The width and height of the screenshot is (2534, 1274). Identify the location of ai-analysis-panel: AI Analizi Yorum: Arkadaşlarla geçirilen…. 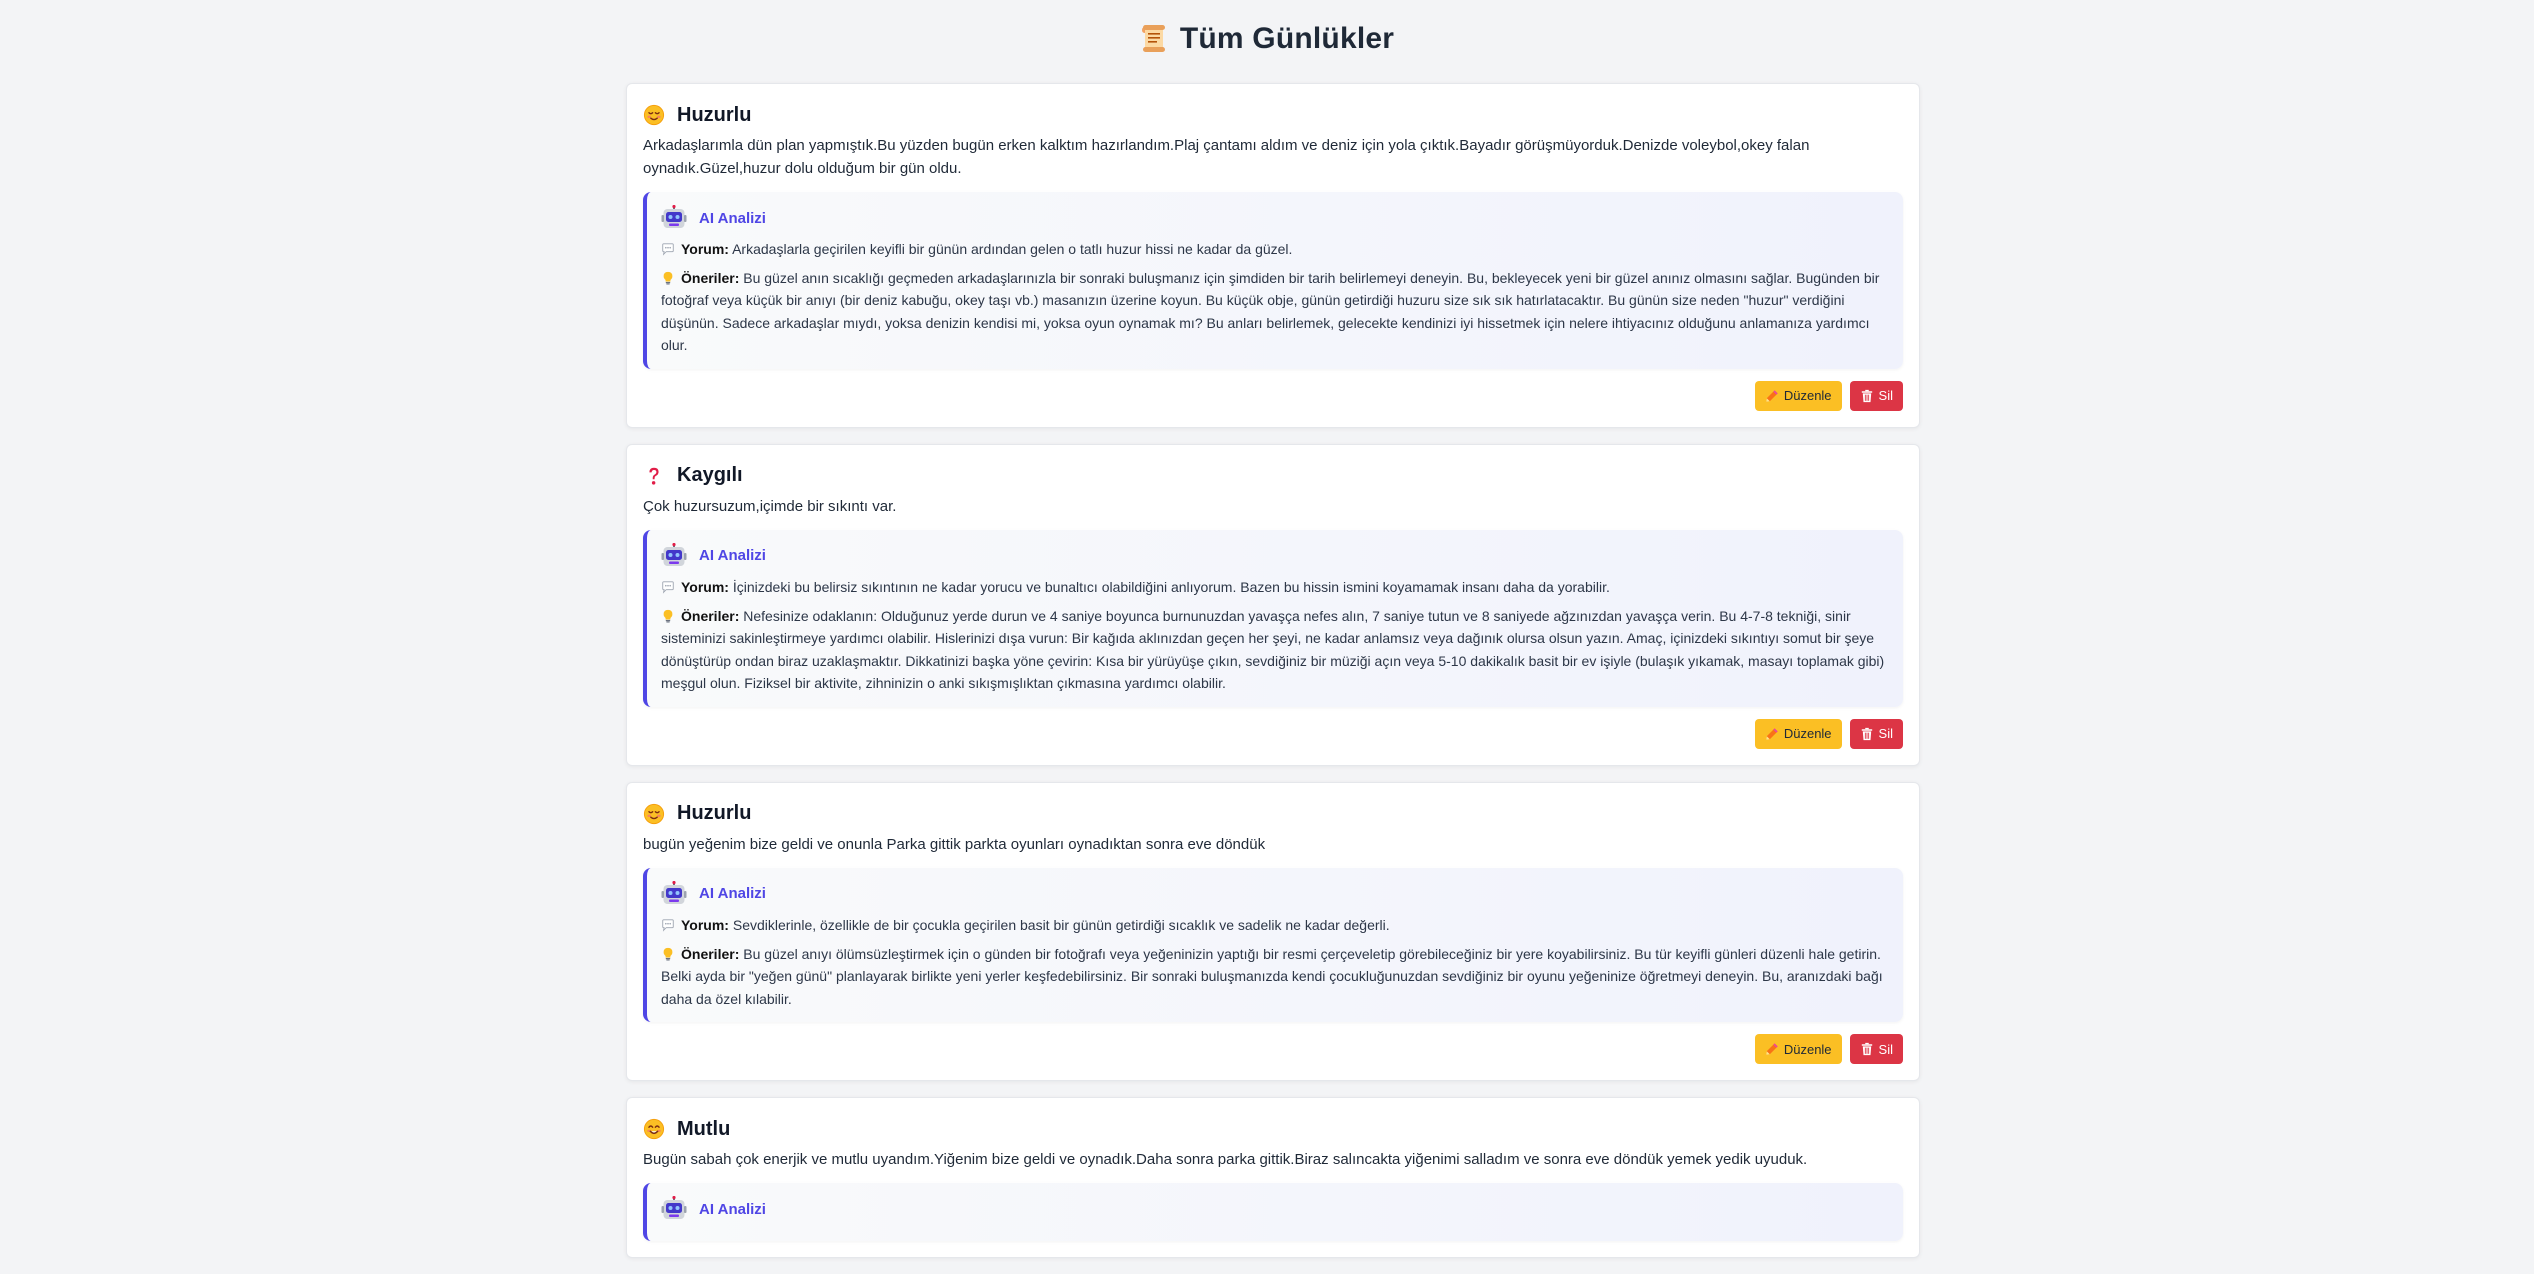
(1273, 280).